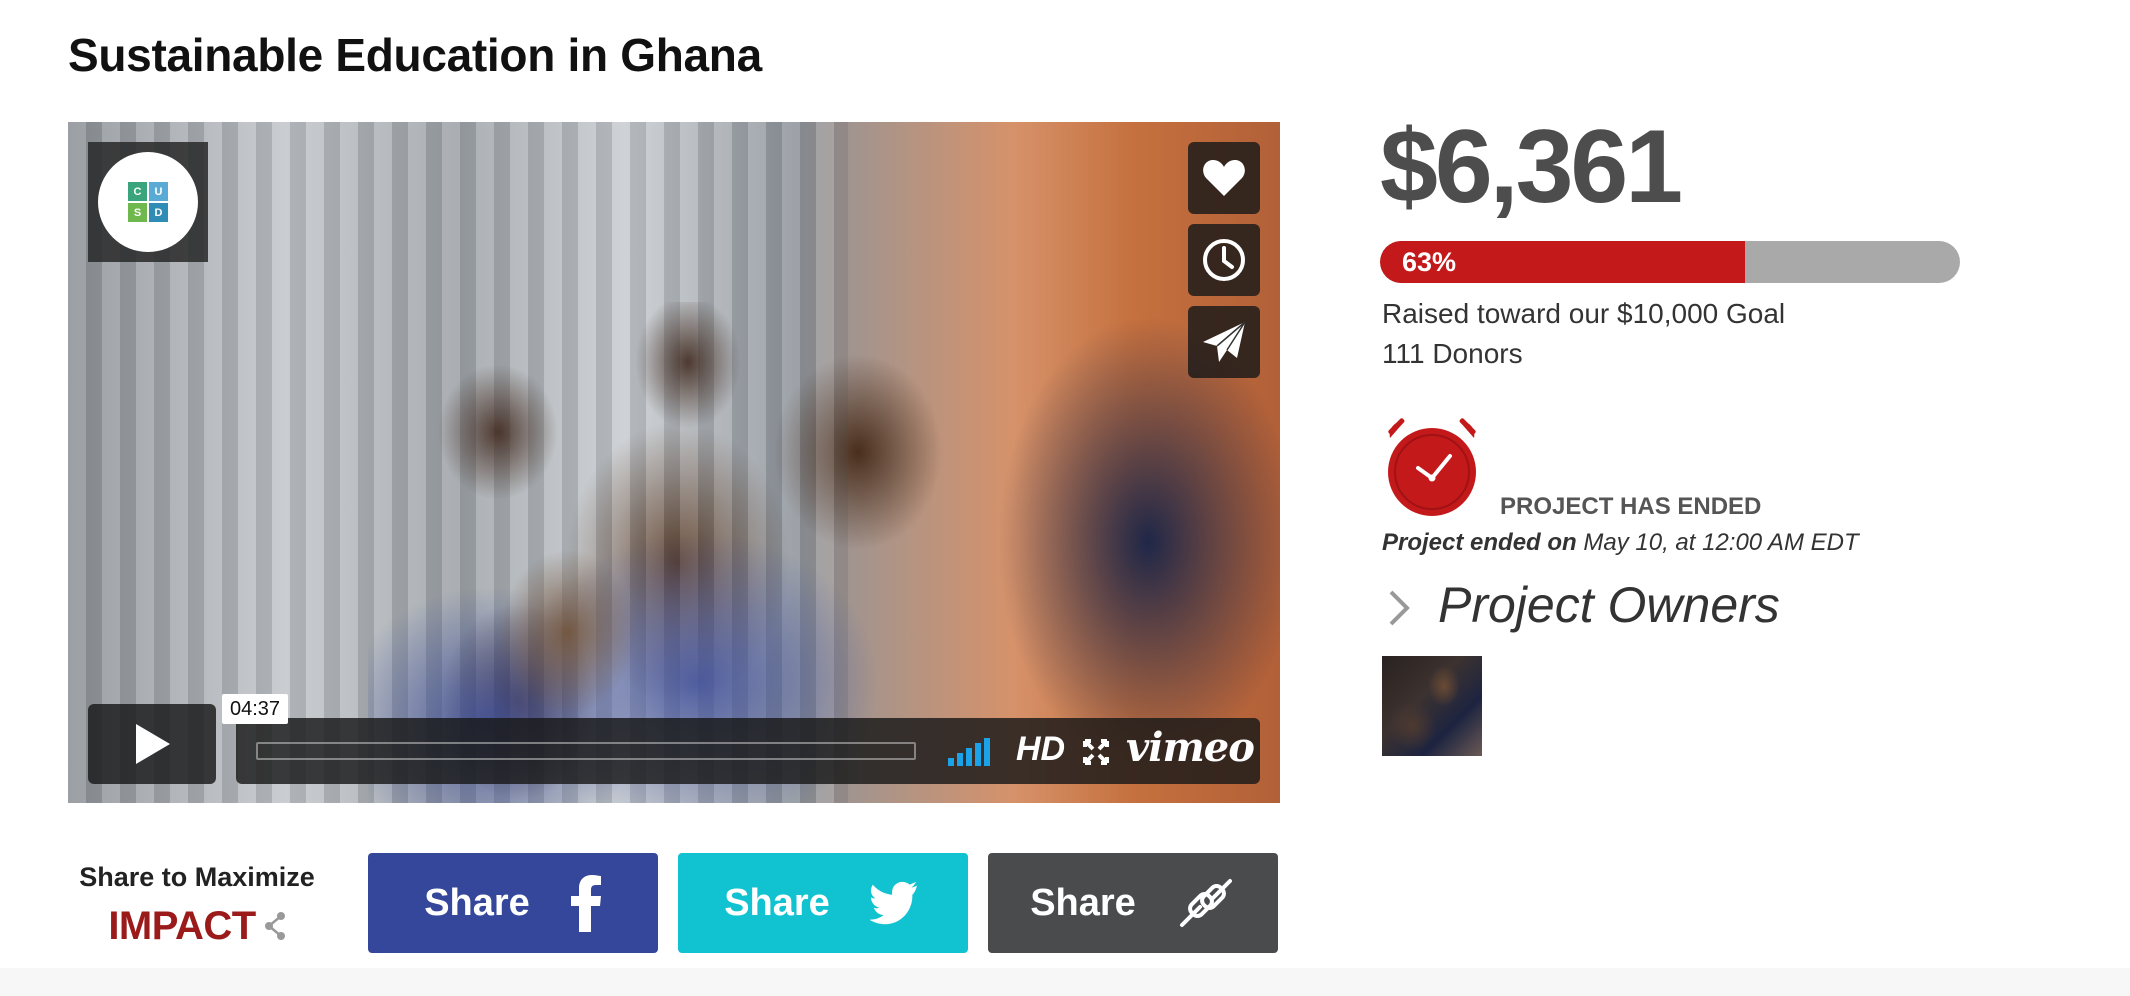  Describe the element at coordinates (1609, 605) in the screenshot. I see `project-owners-heading: Project Owners` at that location.